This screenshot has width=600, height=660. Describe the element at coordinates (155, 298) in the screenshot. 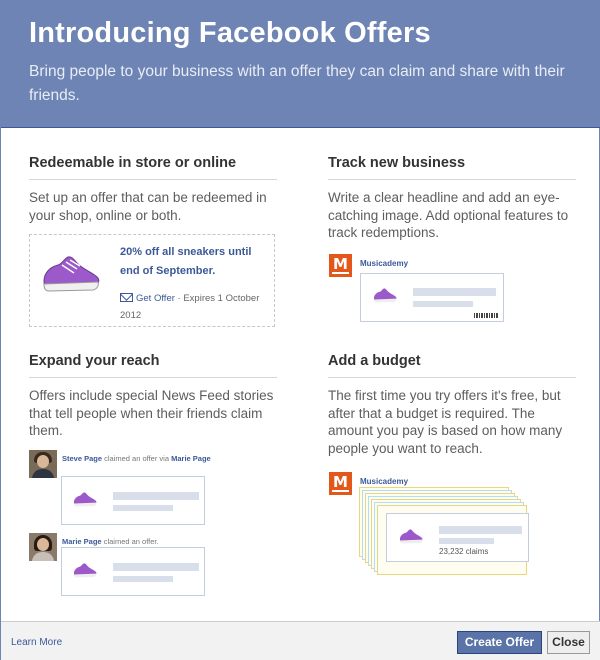

I see `get-offer-link: Get Offer` at that location.